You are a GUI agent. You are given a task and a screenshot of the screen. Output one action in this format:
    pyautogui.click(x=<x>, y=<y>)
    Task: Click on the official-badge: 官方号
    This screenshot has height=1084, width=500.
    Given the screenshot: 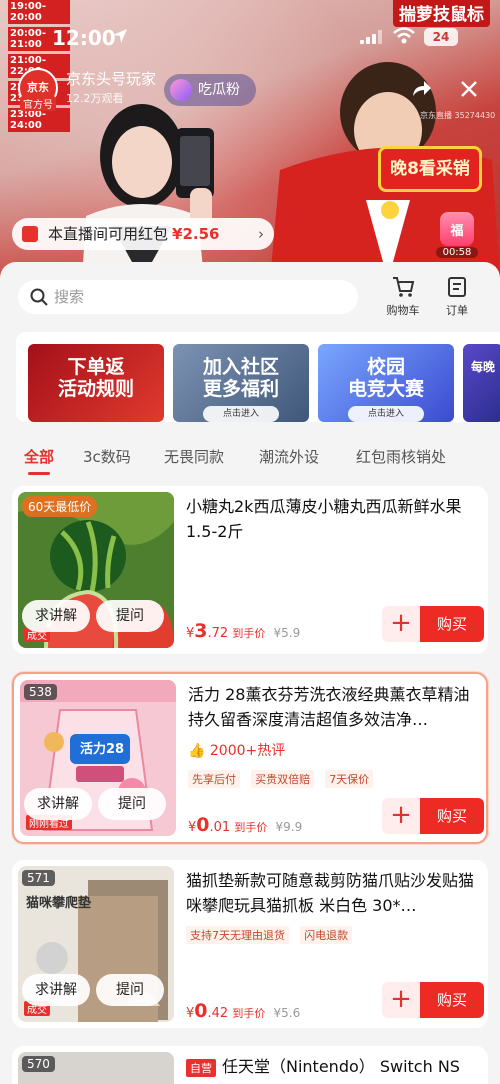 What is the action you would take?
    pyautogui.click(x=38, y=103)
    